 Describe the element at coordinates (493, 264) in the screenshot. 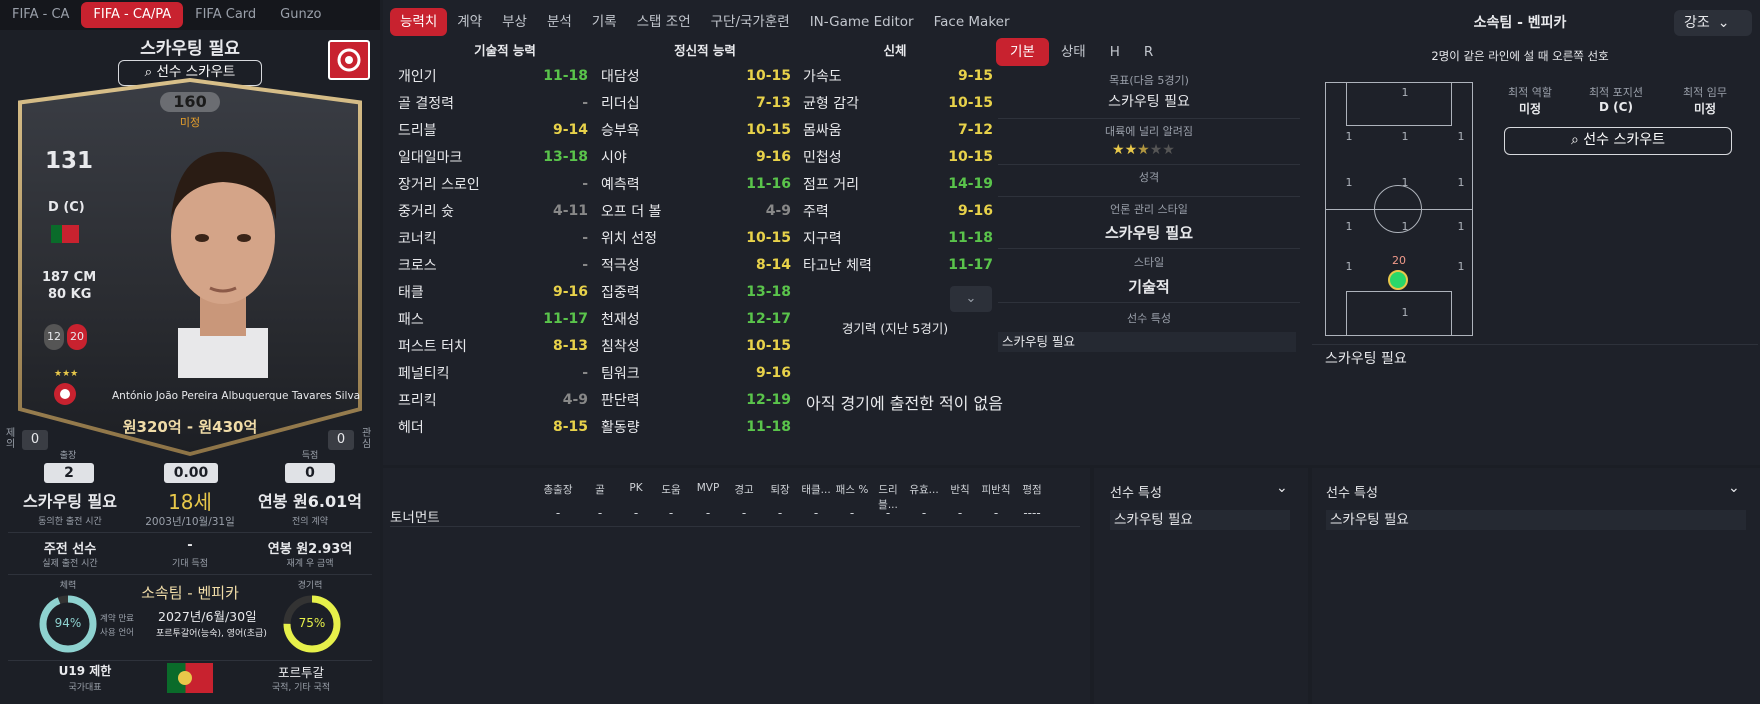

I see `attribute-row: 크로스 -` at that location.